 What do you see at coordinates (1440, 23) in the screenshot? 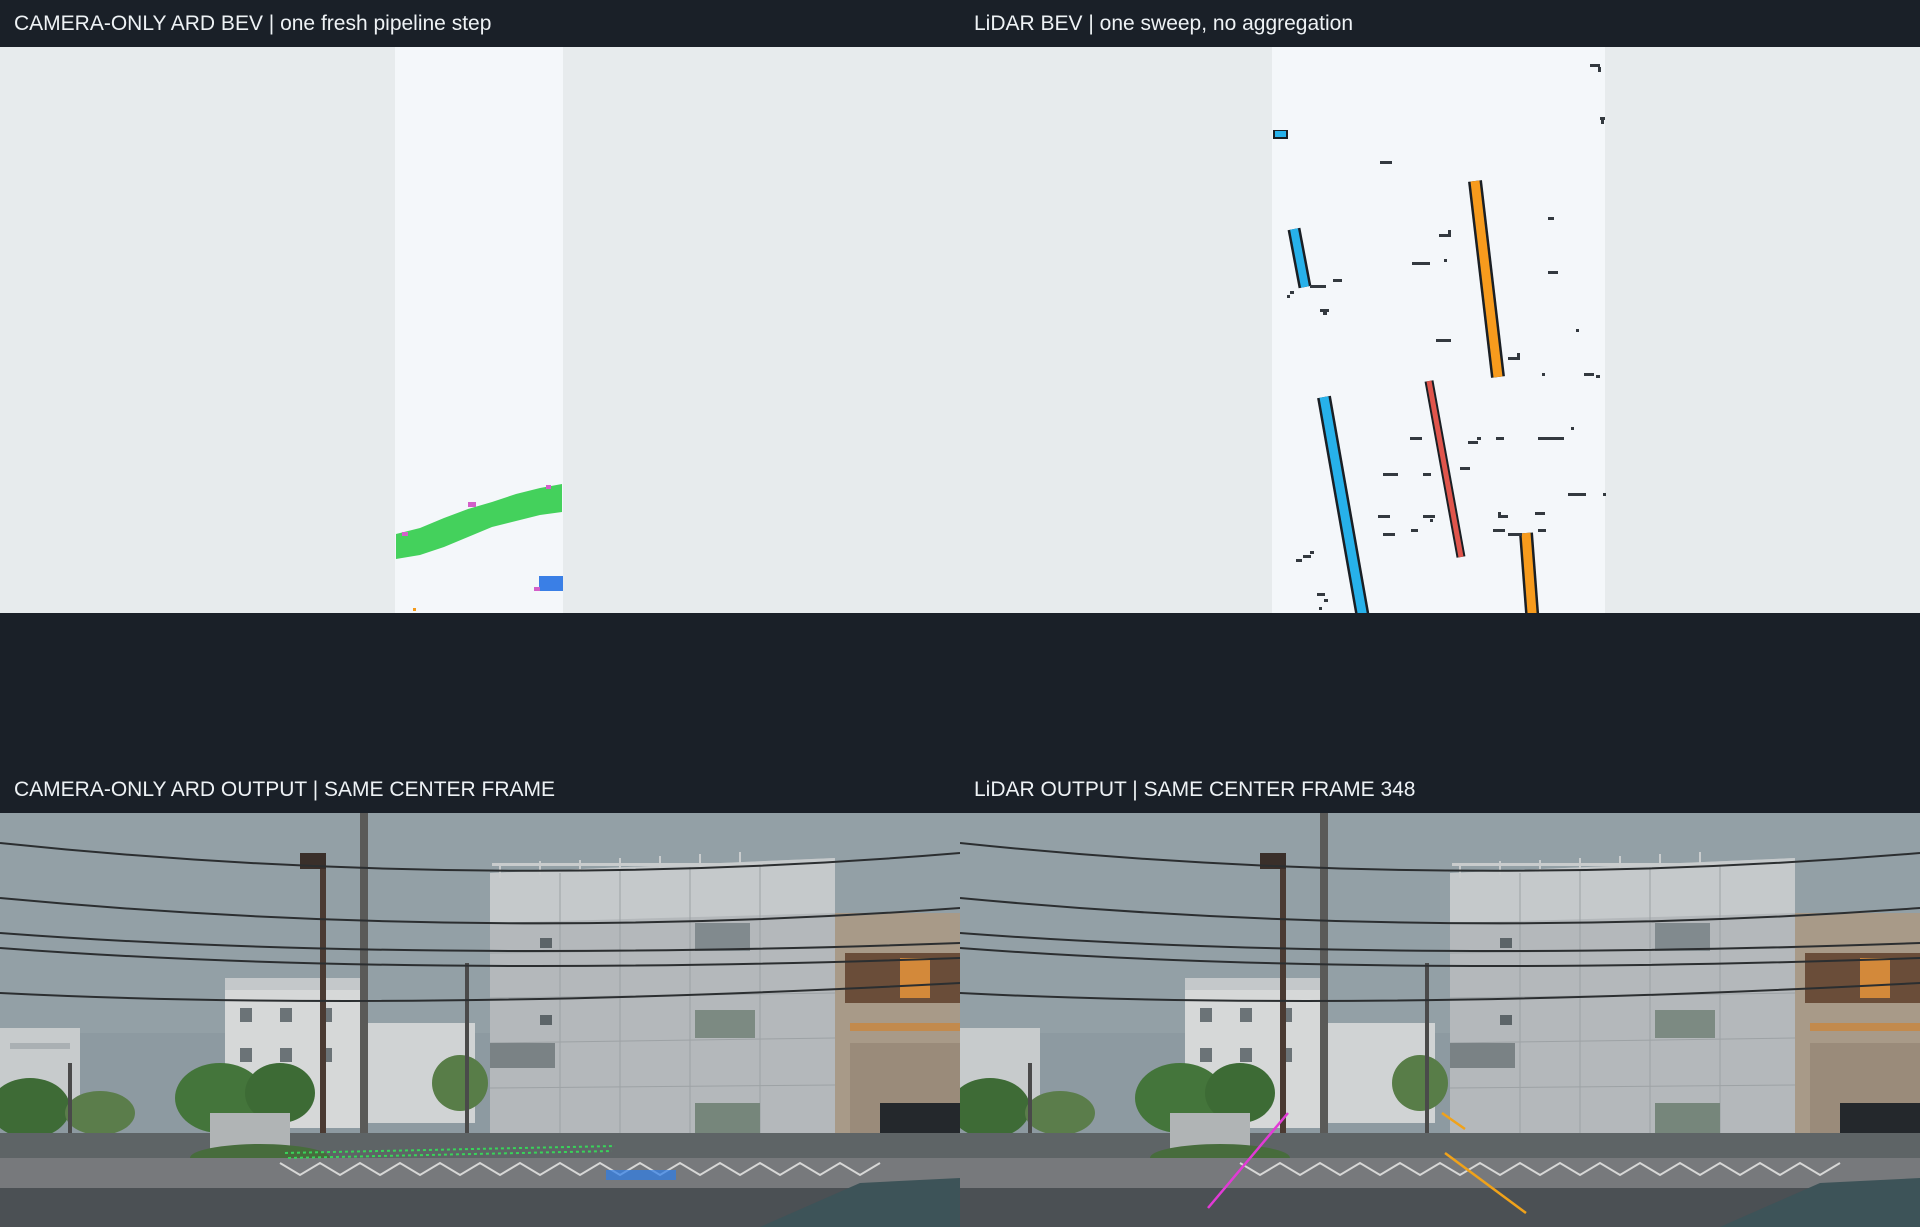
I see `lidar-bev-title: LiDAR BEV | one sweep, no aggregation` at bounding box center [1440, 23].